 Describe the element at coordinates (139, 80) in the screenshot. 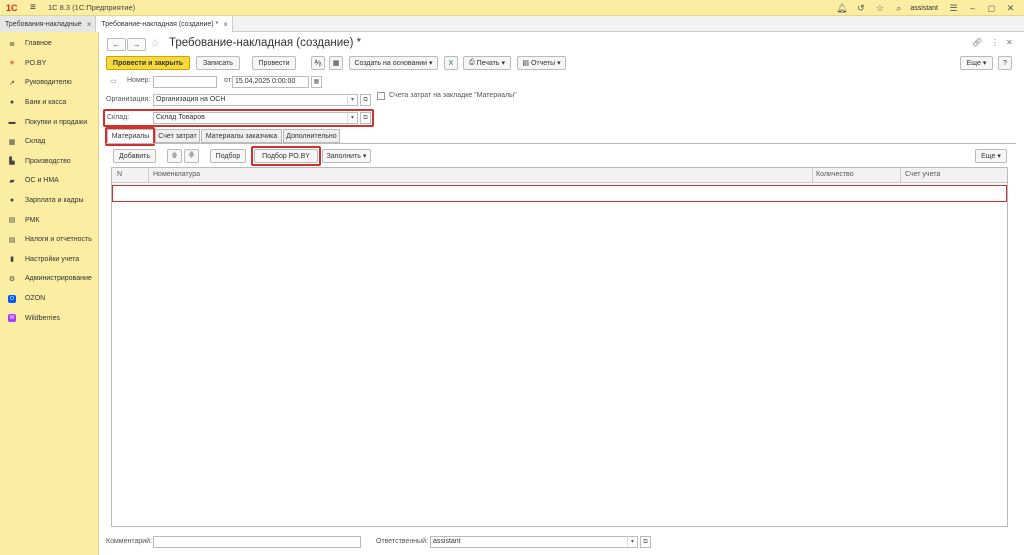

I see `number-label: Номер:` at that location.